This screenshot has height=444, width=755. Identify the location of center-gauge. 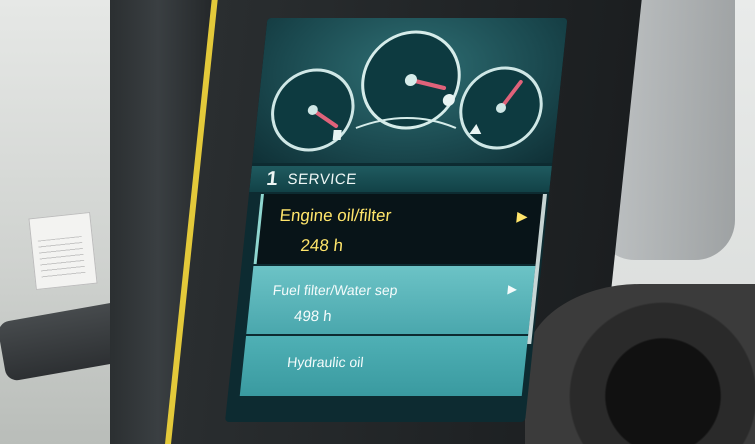
(411, 80).